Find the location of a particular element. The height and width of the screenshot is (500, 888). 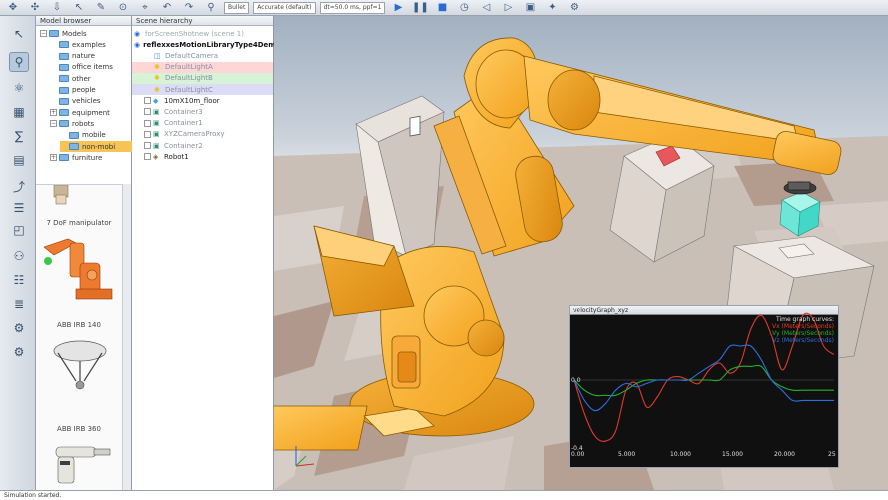

camera-fit-icon: ⊙ is located at coordinates (123, 8).